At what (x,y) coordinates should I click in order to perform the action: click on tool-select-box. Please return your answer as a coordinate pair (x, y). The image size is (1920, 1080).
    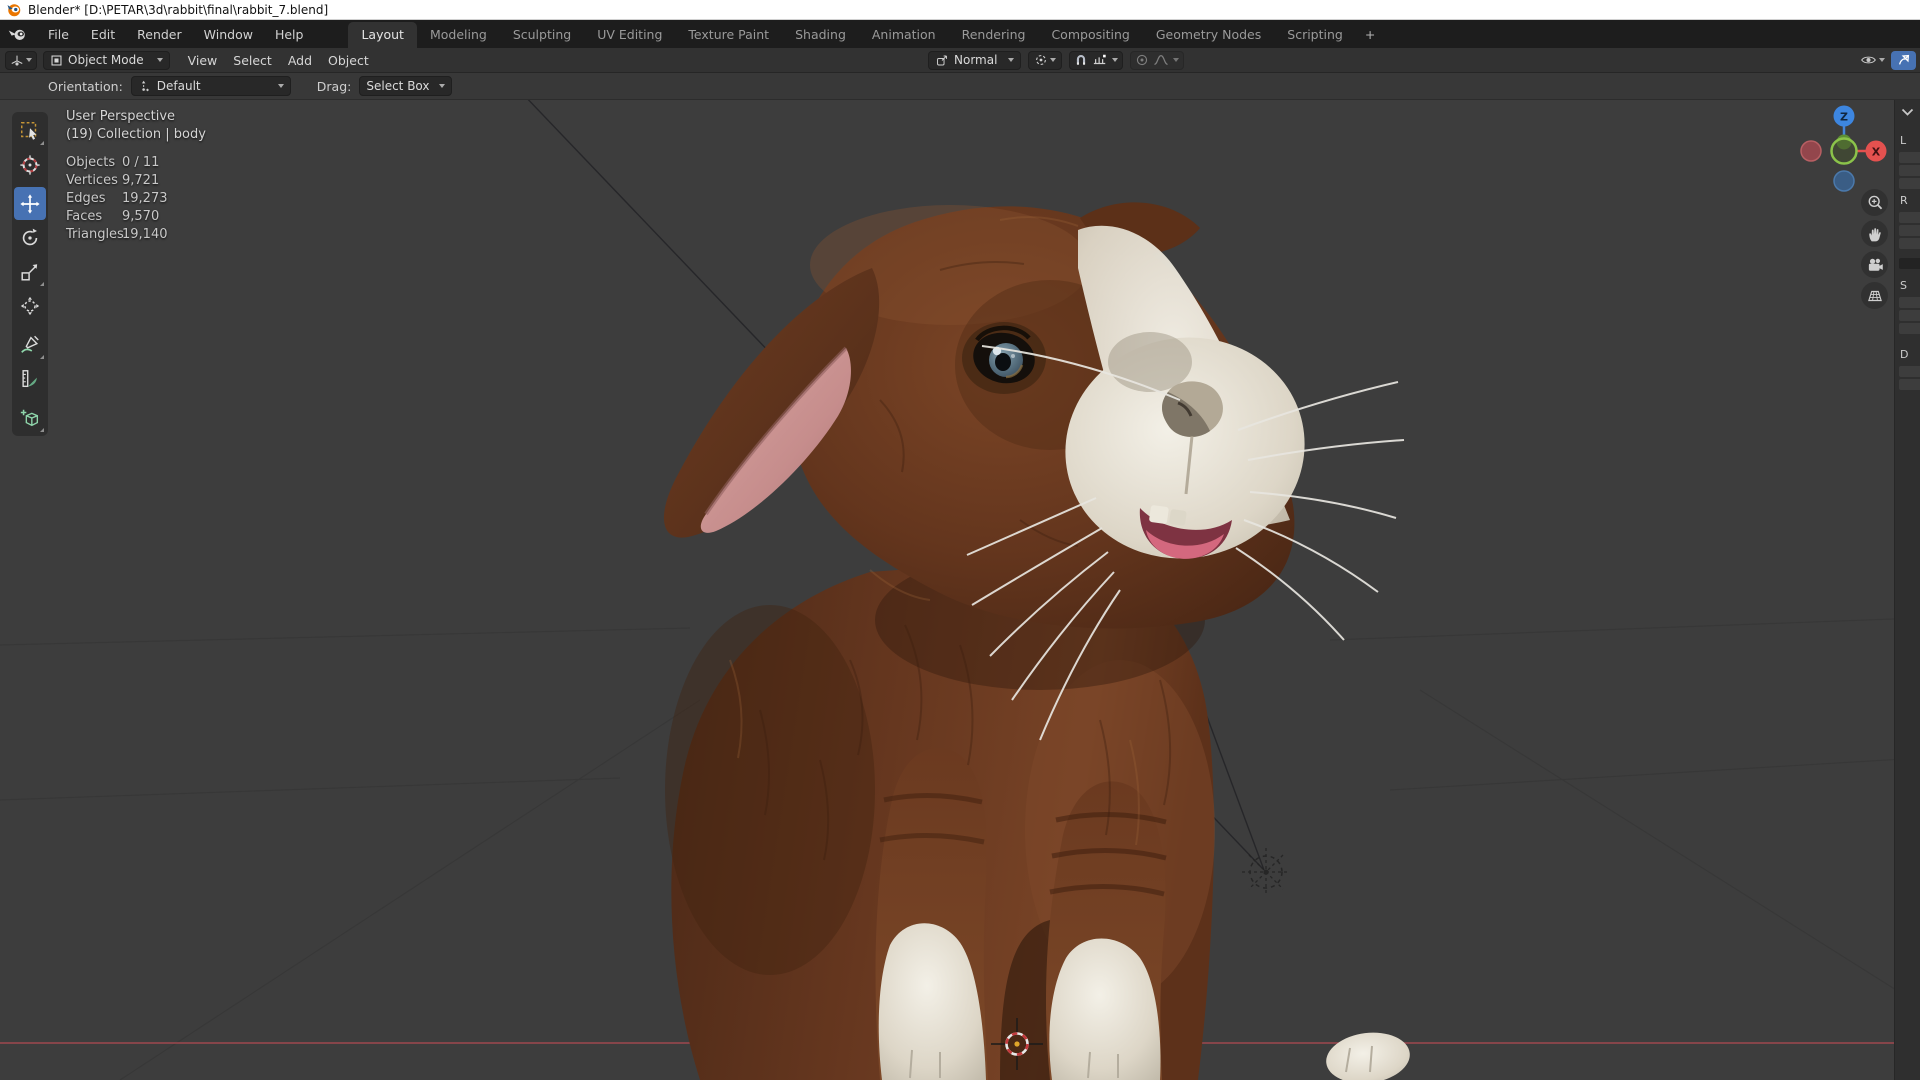
    Looking at the image, I should click on (30, 130).